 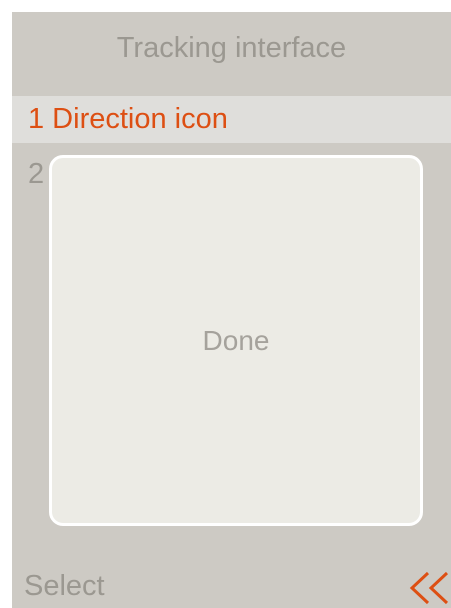 I want to click on dialog-message: Done, so click(x=236, y=340).